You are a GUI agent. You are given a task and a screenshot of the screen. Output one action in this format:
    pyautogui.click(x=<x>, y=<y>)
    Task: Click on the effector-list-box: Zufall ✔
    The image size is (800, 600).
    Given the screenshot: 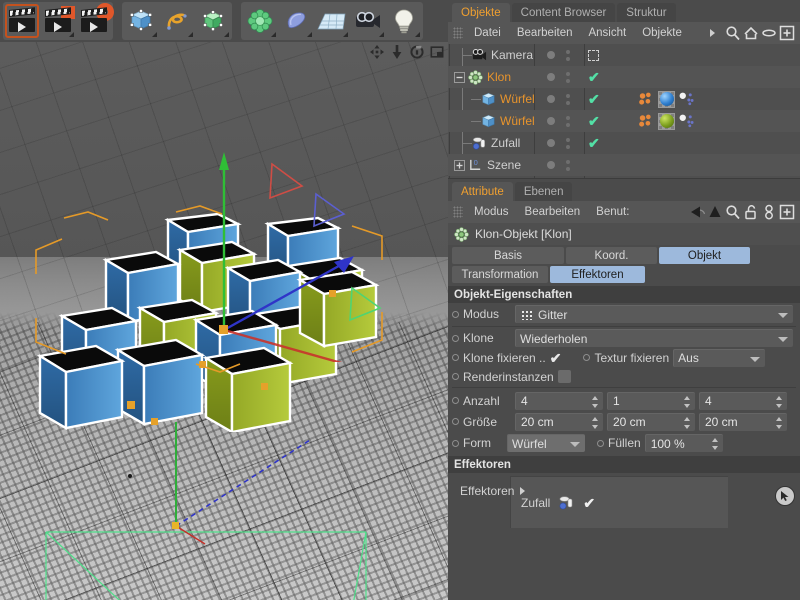 What is the action you would take?
    pyautogui.click(x=619, y=502)
    